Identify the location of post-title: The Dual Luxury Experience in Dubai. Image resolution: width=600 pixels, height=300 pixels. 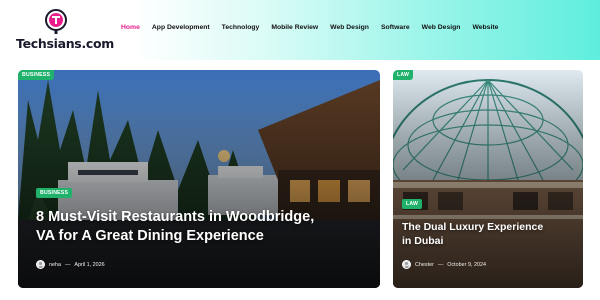
(477, 234).